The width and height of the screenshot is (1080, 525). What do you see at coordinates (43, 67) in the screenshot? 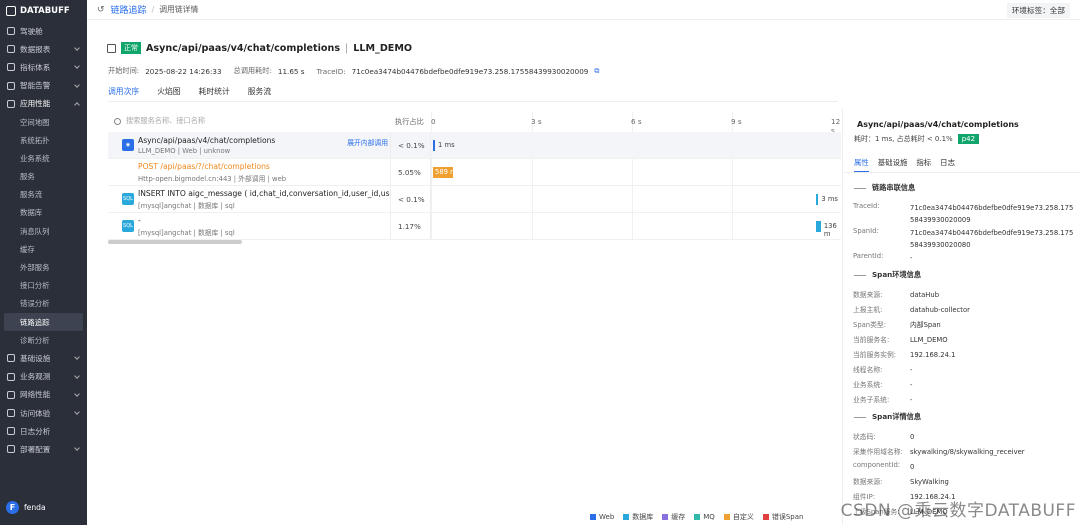
I see `nav-item-metrics: 指标体系` at bounding box center [43, 67].